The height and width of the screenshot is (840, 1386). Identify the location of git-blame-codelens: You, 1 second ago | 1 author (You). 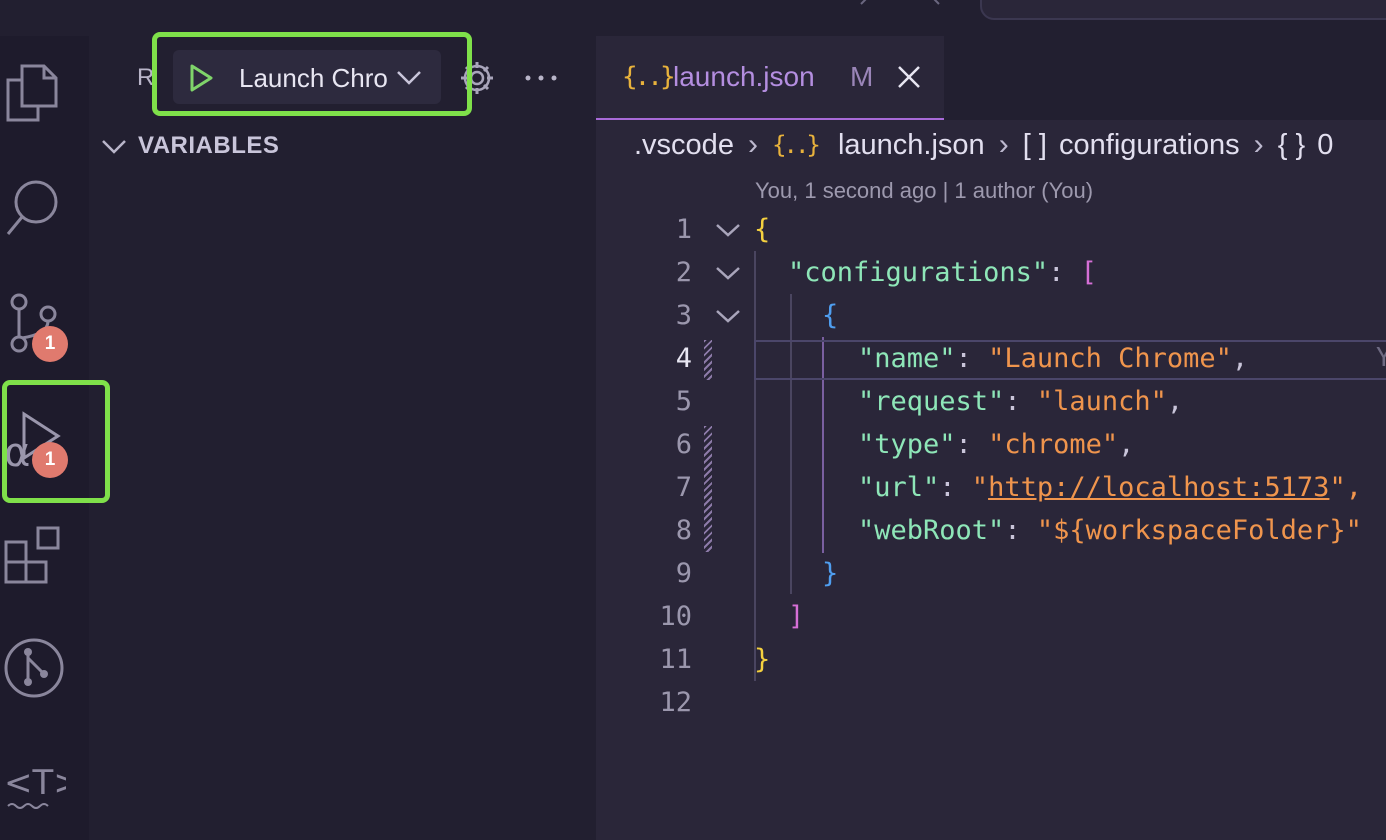
(924, 191).